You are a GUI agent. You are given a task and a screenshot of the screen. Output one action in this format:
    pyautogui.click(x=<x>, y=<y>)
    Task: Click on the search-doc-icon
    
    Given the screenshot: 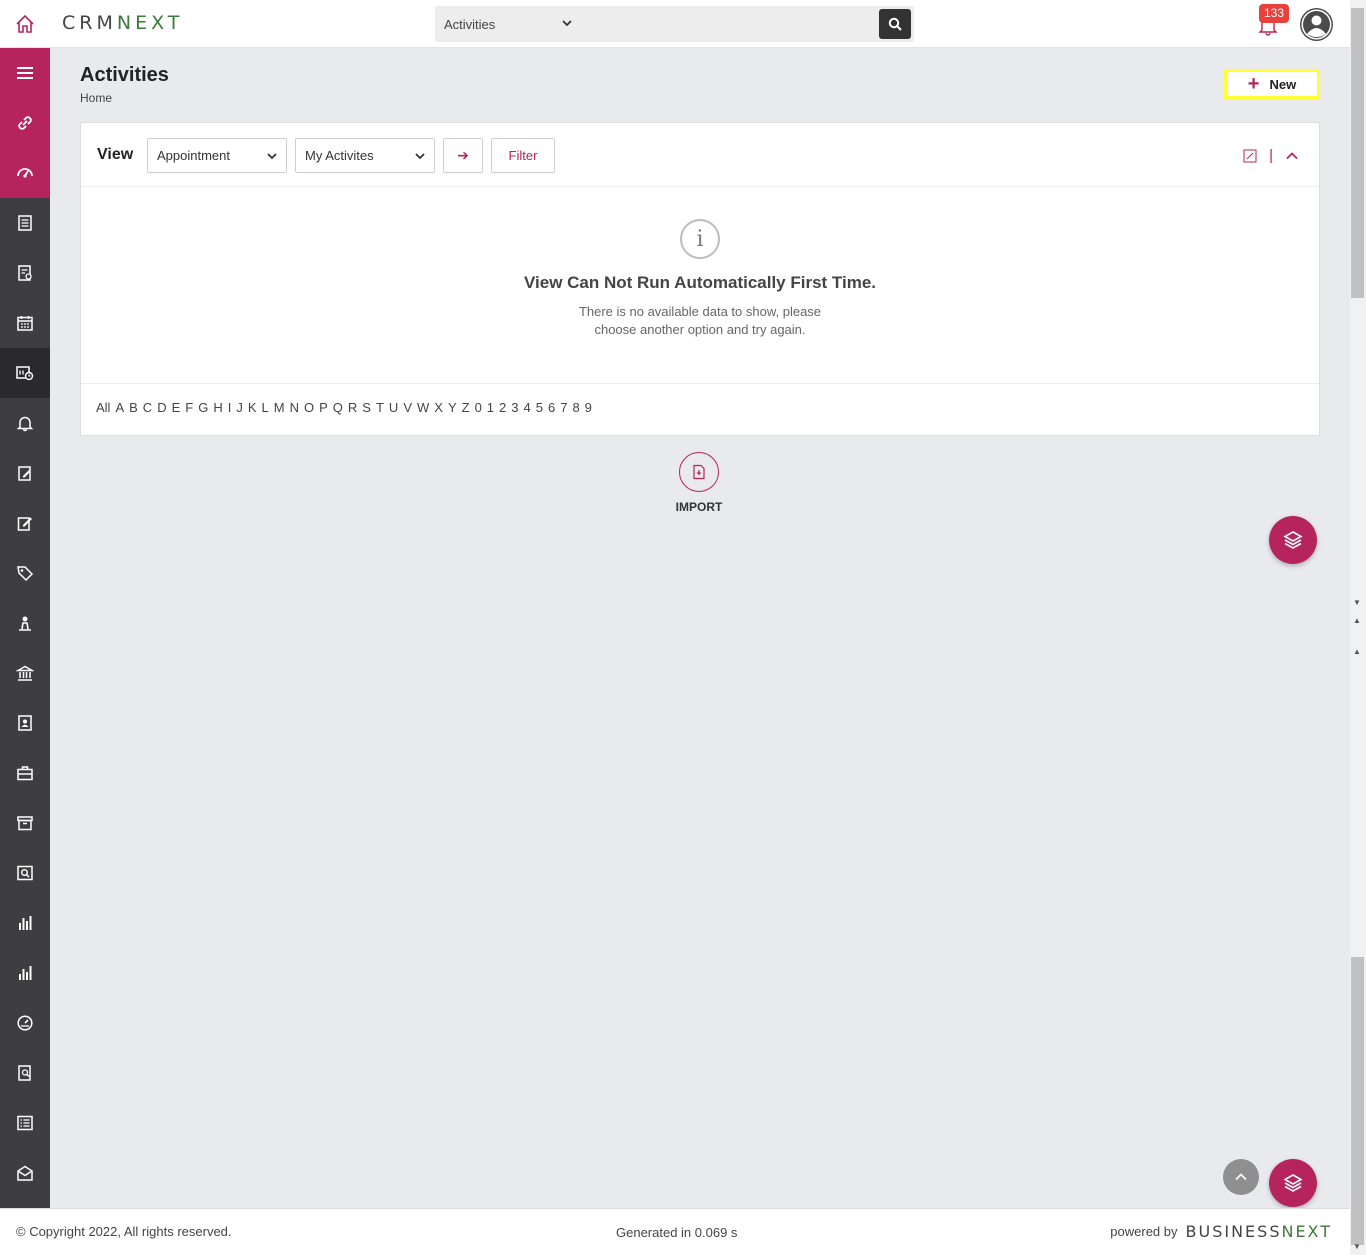 What is the action you would take?
    pyautogui.click(x=25, y=873)
    